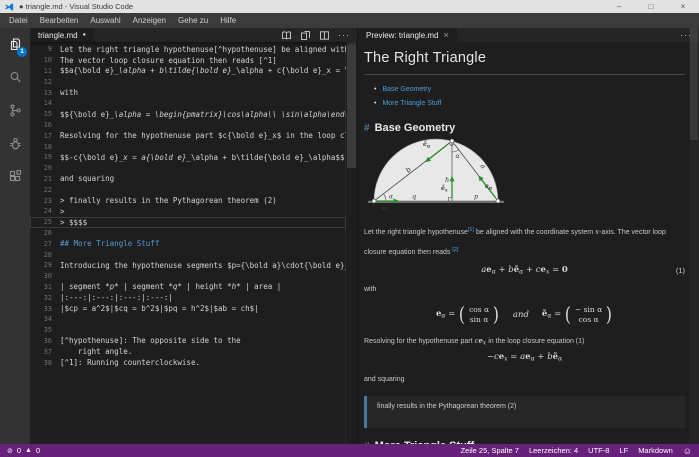 The width and height of the screenshot is (699, 457). Describe the element at coordinates (149, 20) in the screenshot. I see `menu-anzeigen: Anzeigen` at that location.